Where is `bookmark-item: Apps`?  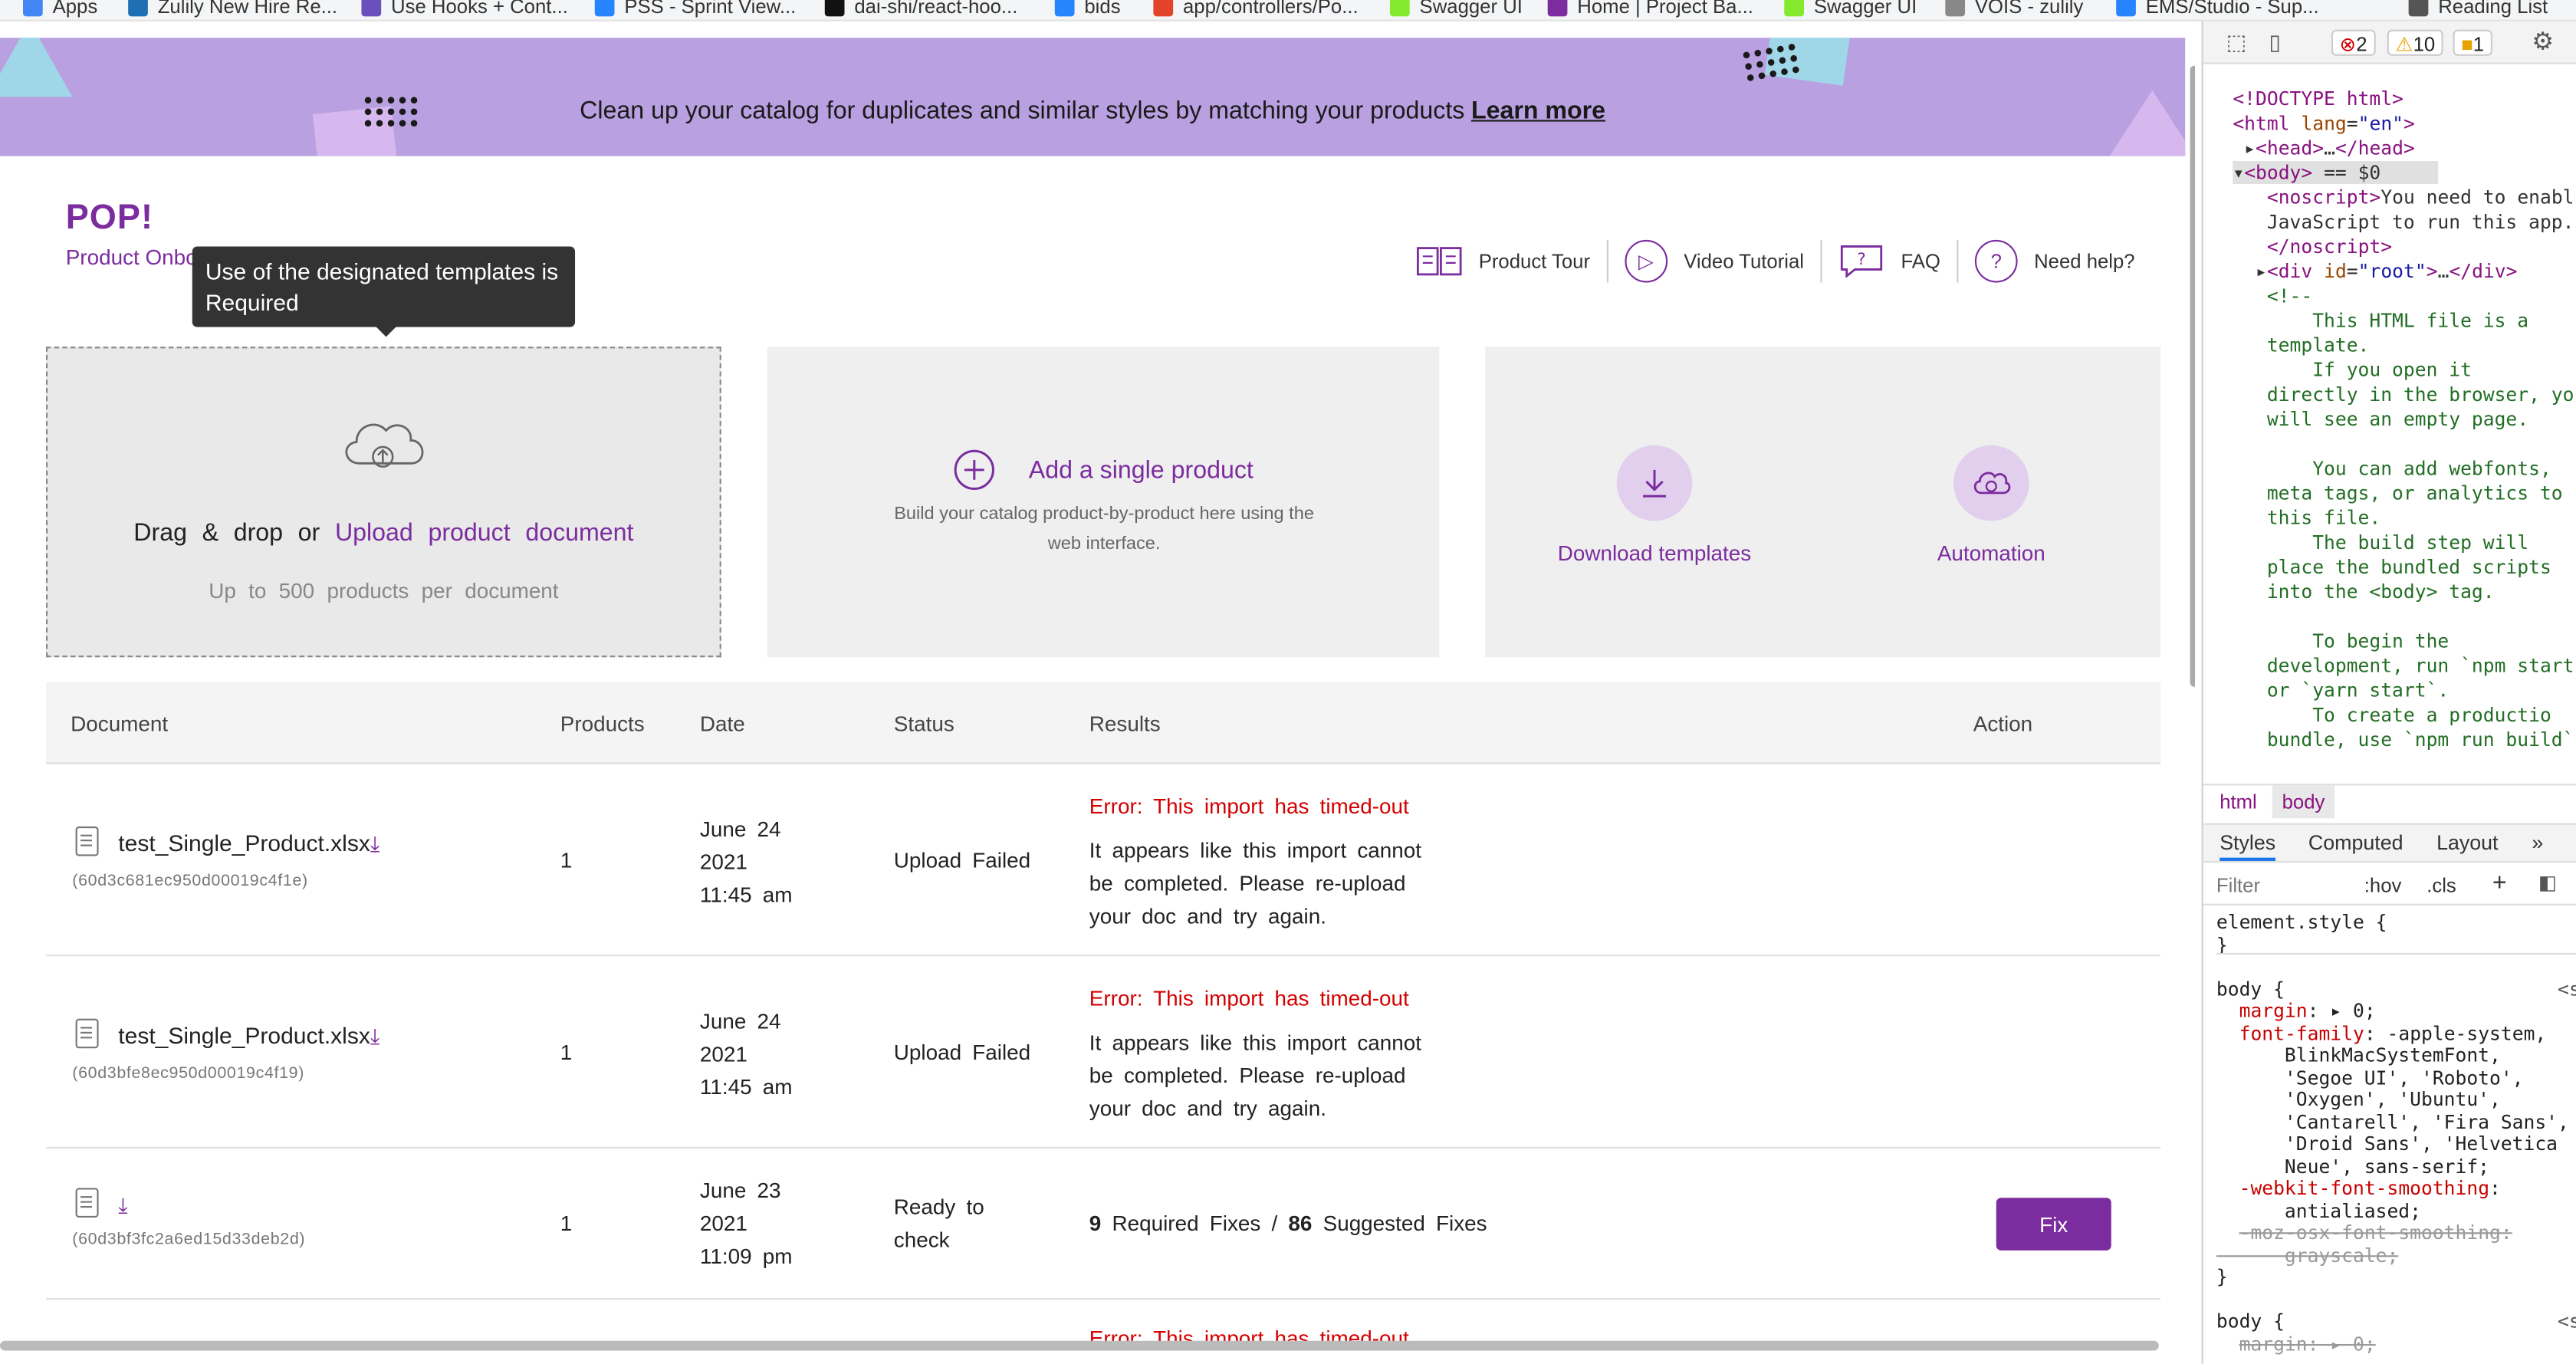 bookmark-item: Apps is located at coordinates (60, 9).